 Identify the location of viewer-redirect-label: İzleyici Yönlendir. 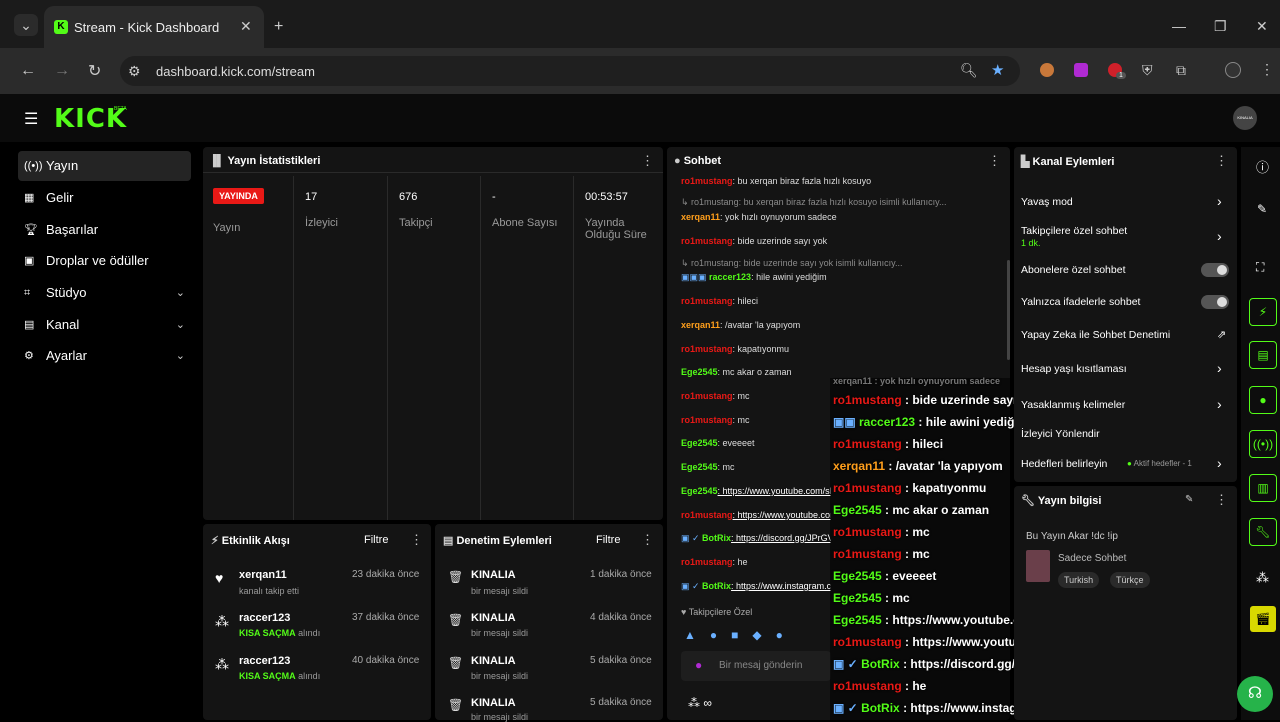
(1060, 434).